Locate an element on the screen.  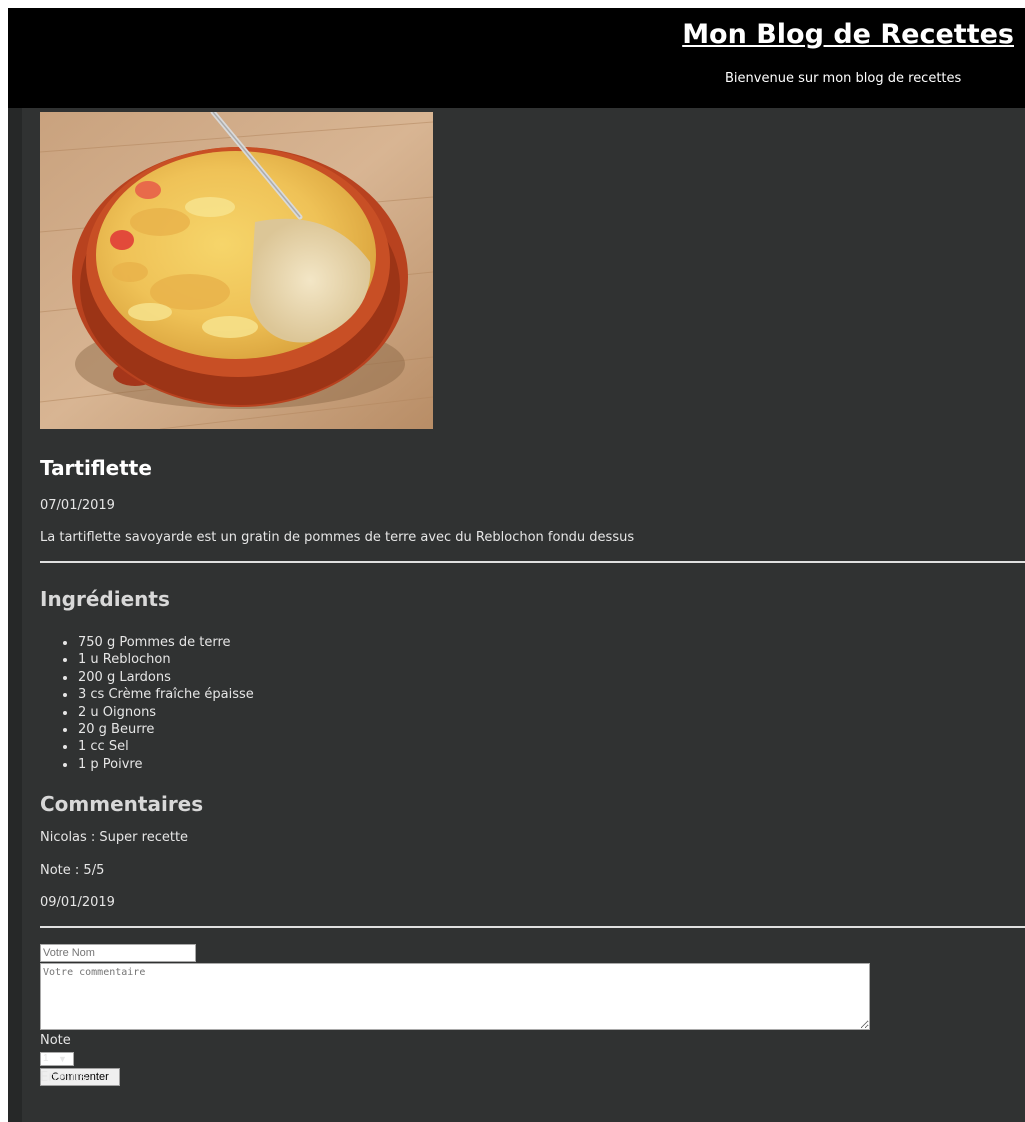
ingredient-item: 200 g Lardons is located at coordinates (158, 677).